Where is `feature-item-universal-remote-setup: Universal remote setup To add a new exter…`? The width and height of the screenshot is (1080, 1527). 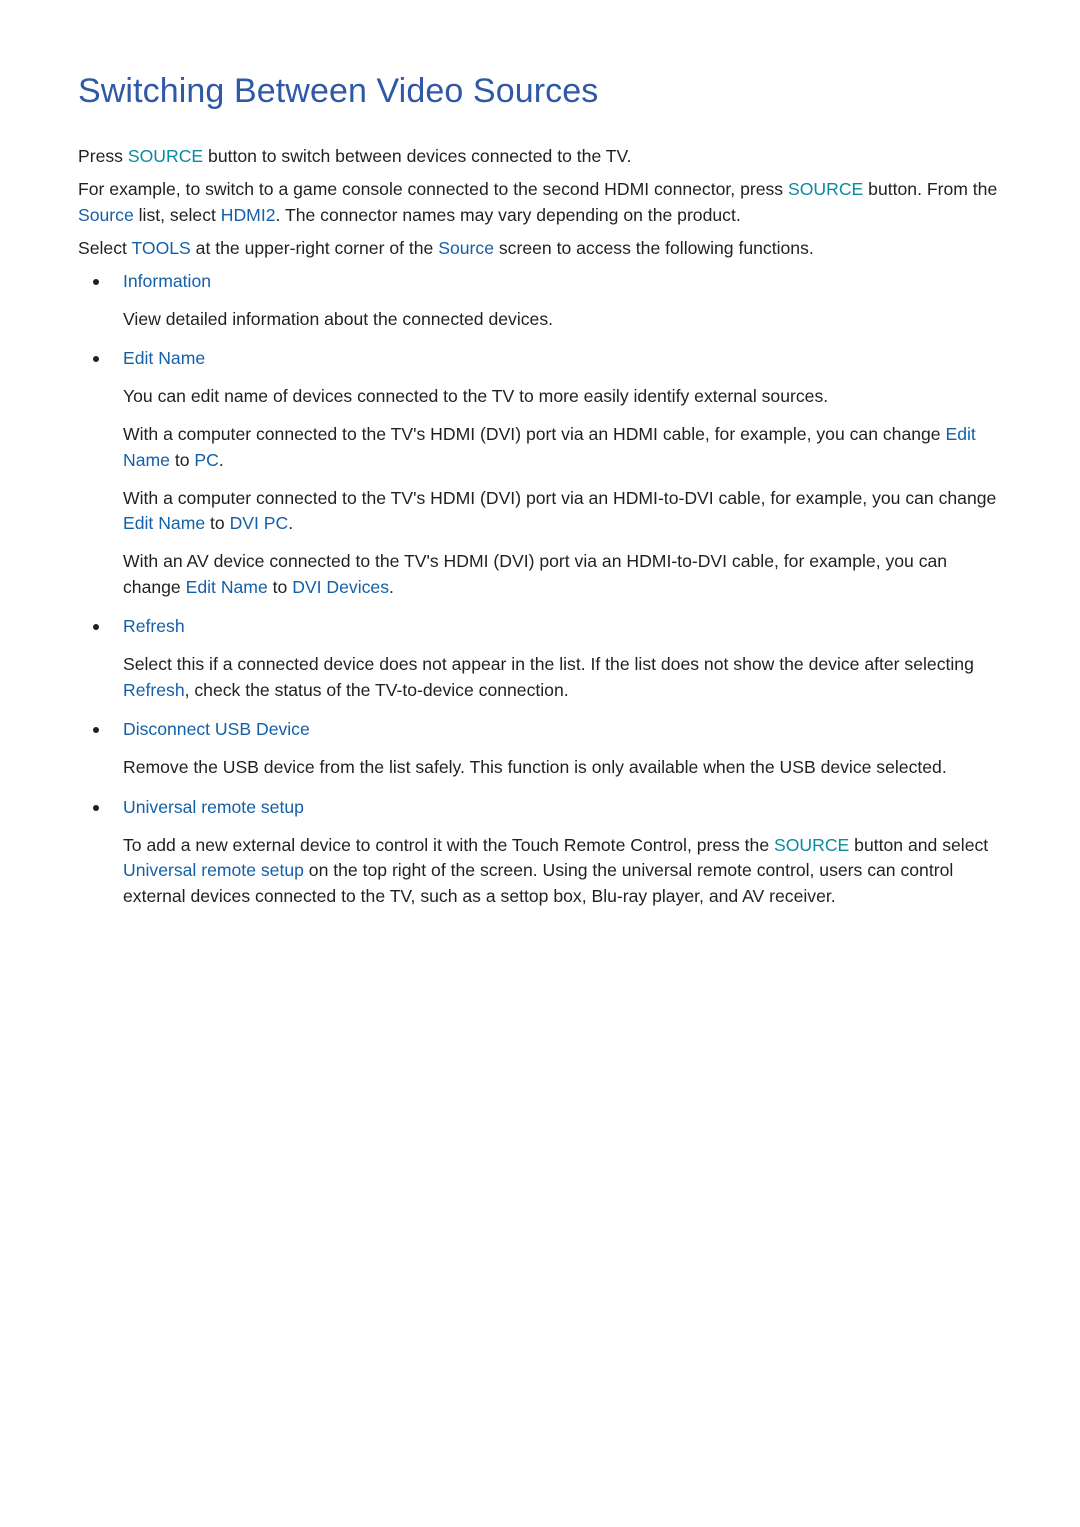 feature-item-universal-remote-setup: Universal remote setup To add a new exter… is located at coordinates (543, 852).